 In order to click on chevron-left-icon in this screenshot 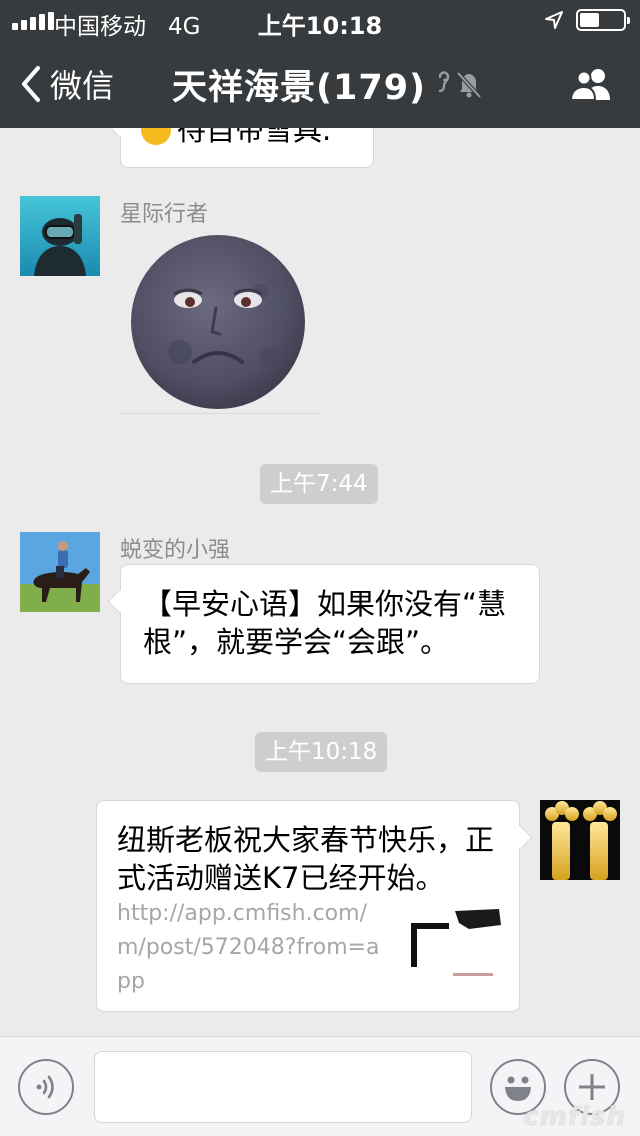, I will do `click(31, 84)`.